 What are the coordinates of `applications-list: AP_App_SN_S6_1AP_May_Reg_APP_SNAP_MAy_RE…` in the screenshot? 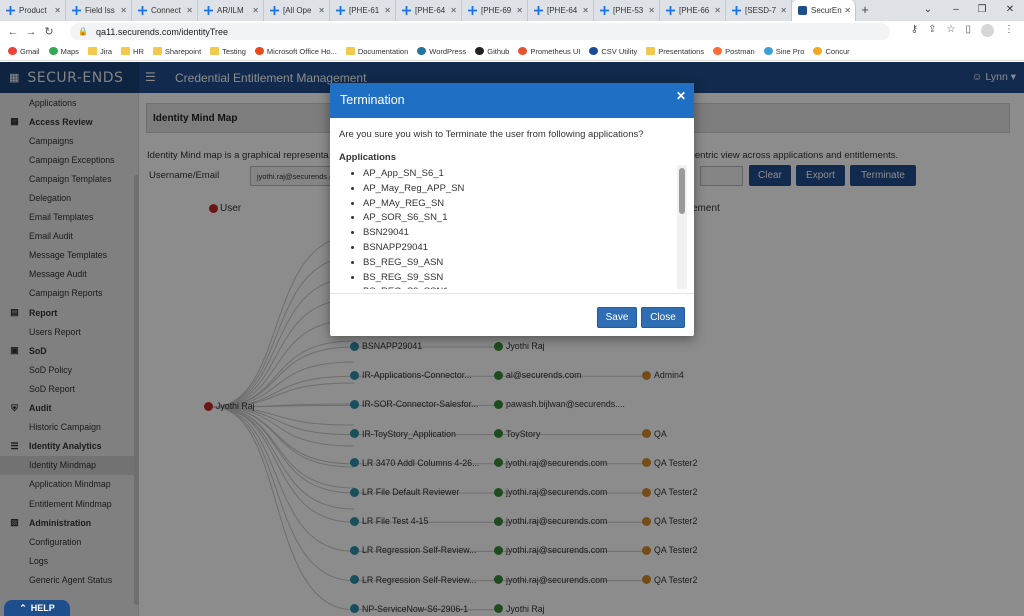 It's located at (515, 228).